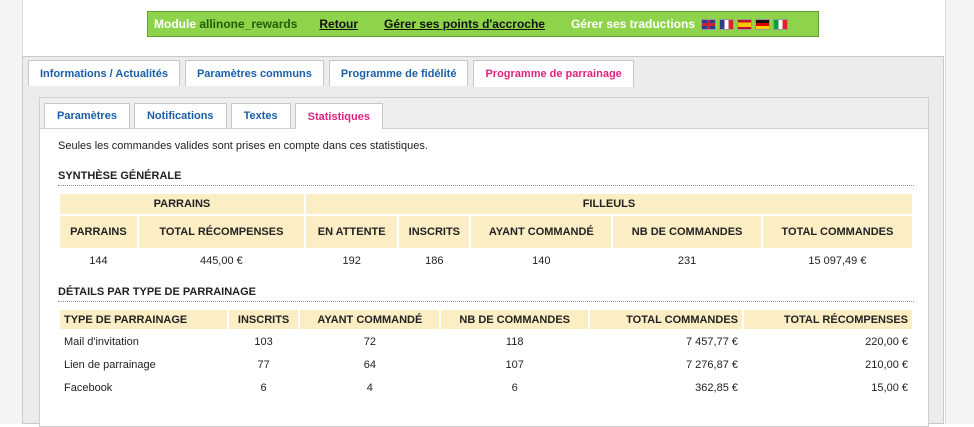 This screenshot has width=974, height=427. What do you see at coordinates (541, 261) in the screenshot?
I see `summary-value: 140` at bounding box center [541, 261].